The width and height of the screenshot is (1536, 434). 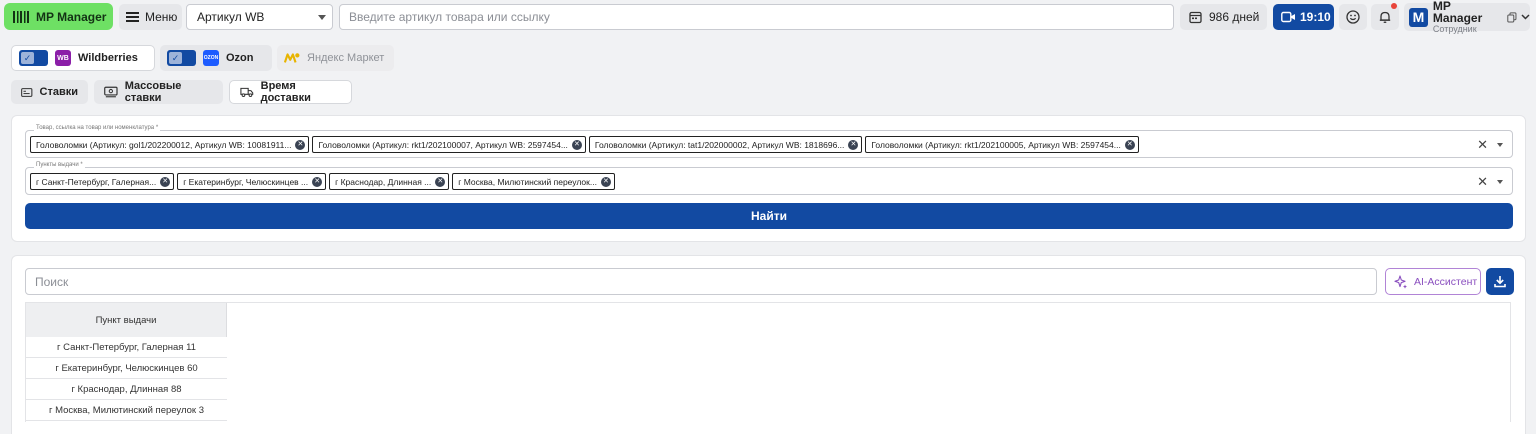 What do you see at coordinates (132, 17) in the screenshot?
I see `hamburger-icon` at bounding box center [132, 17].